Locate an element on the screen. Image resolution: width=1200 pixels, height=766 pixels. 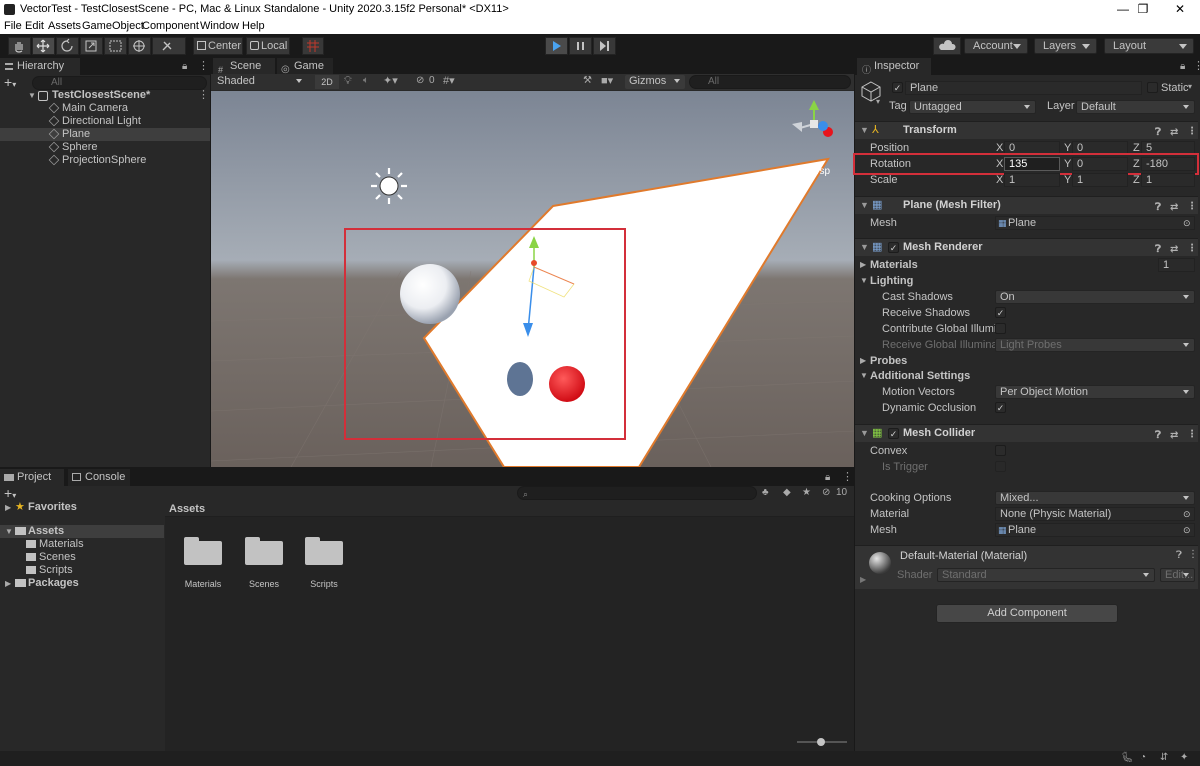
tab-project: Project is located at coordinates (32, 477).